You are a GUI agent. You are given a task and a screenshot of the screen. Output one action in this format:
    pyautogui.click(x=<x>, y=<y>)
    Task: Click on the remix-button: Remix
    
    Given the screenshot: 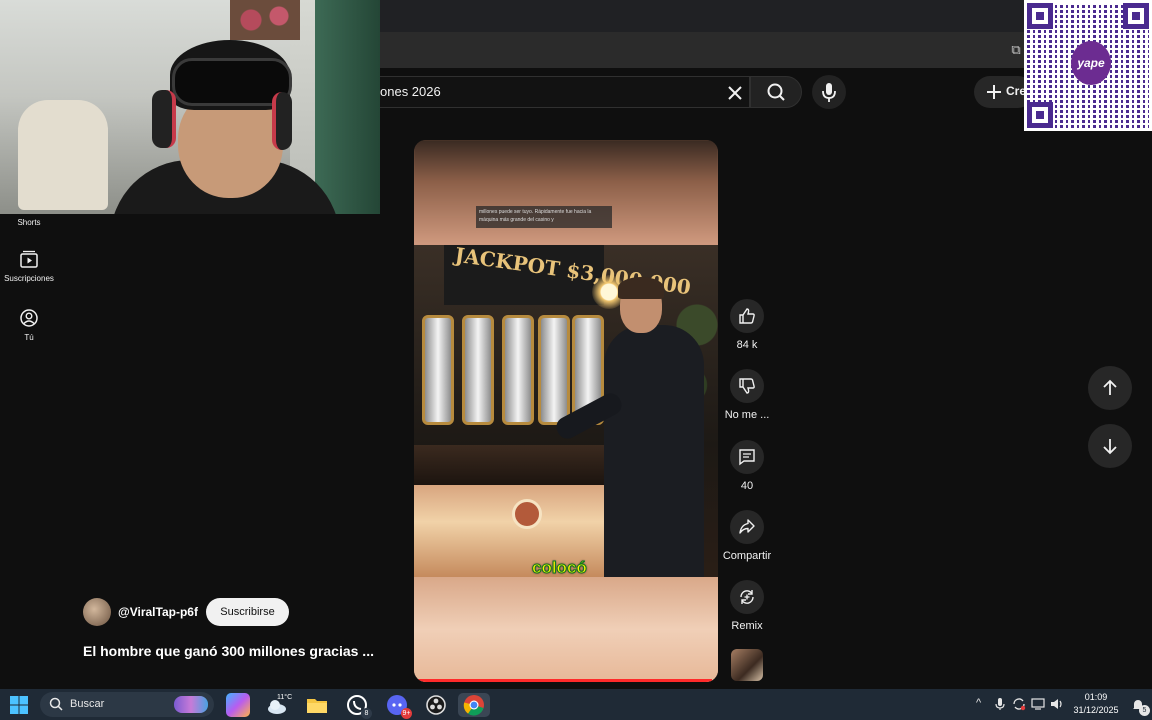 What is the action you would take?
    pyautogui.click(x=747, y=606)
    